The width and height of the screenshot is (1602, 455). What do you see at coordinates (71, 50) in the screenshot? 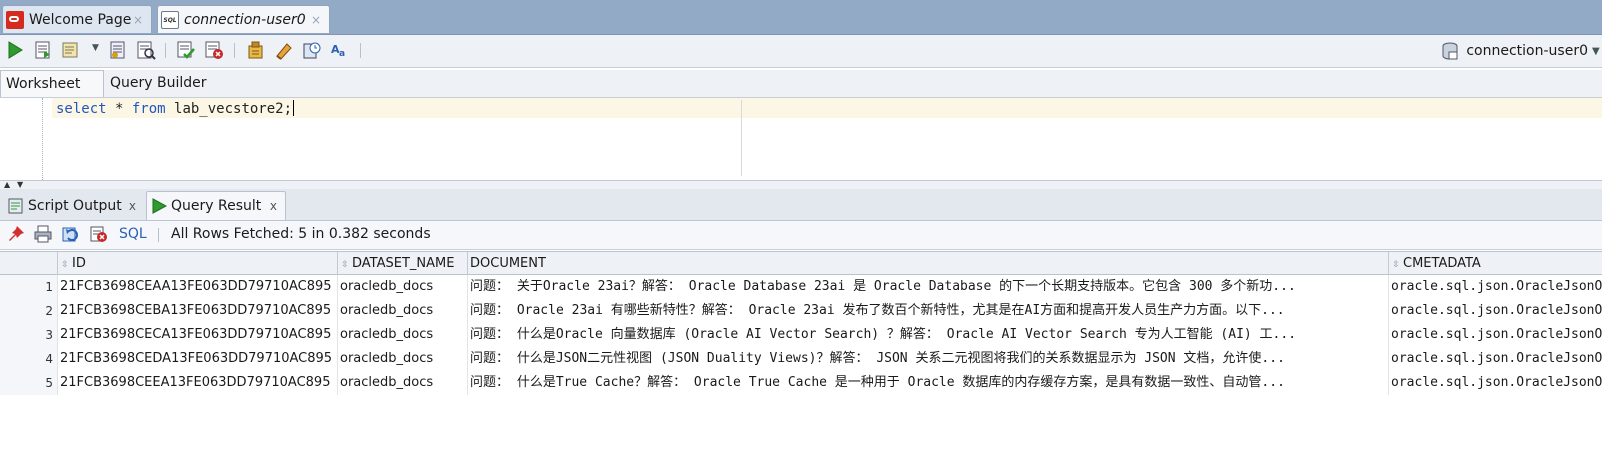
I see `explain-plan-icon` at bounding box center [71, 50].